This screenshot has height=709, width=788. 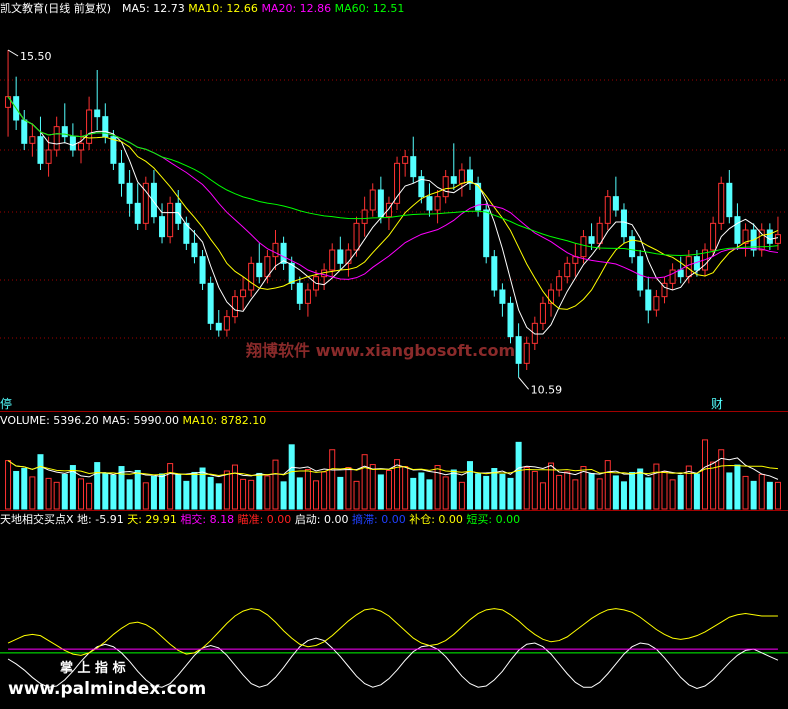 I want to click on legend-di: 天地相交买点X 地: -5.91, so click(x=62, y=519).